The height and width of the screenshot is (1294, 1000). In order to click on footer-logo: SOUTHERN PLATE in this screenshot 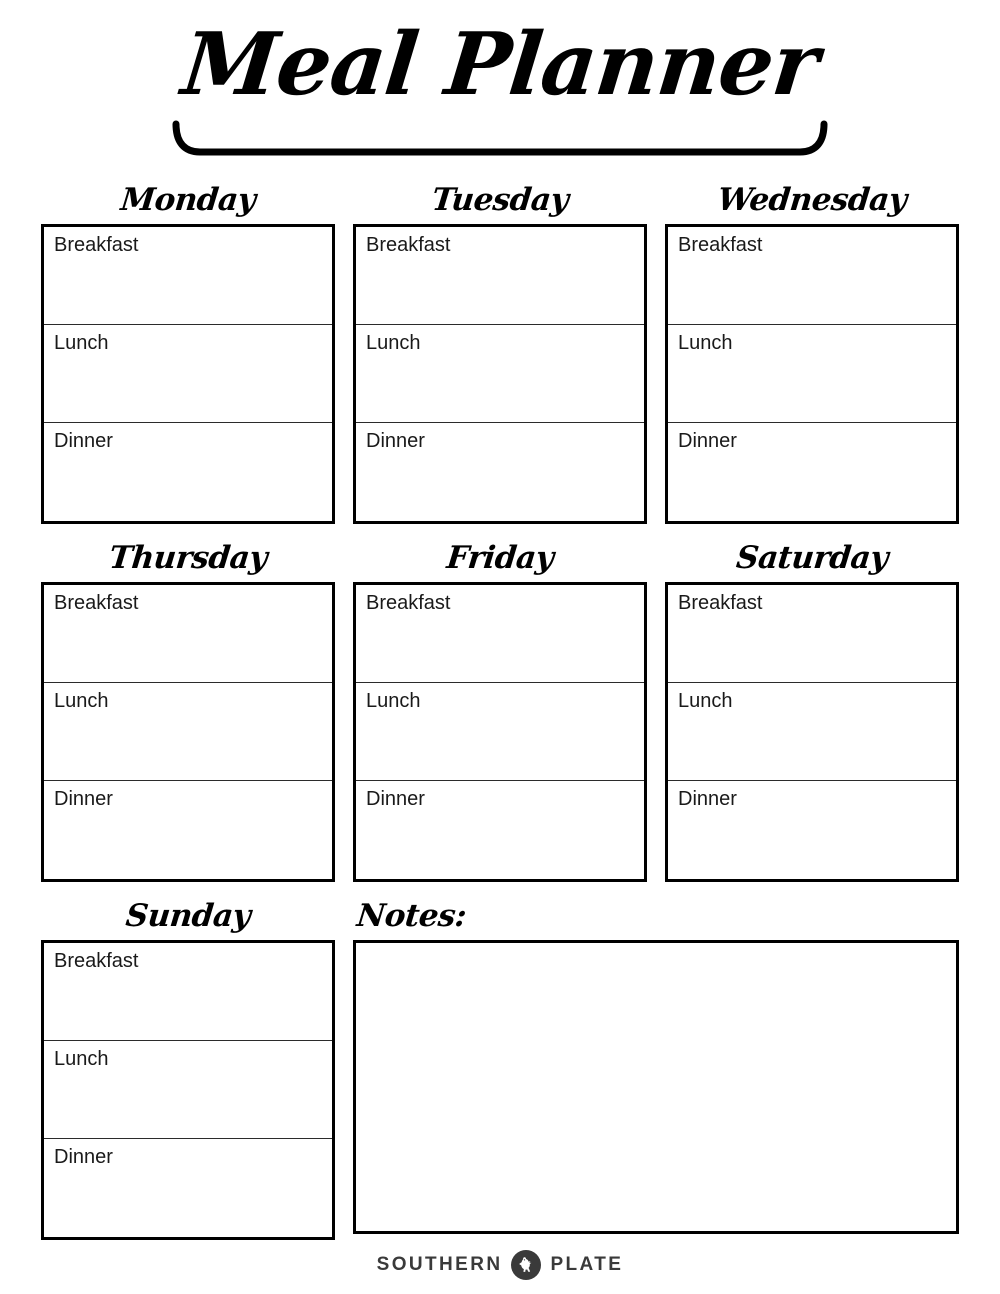, I will do `click(500, 1265)`.